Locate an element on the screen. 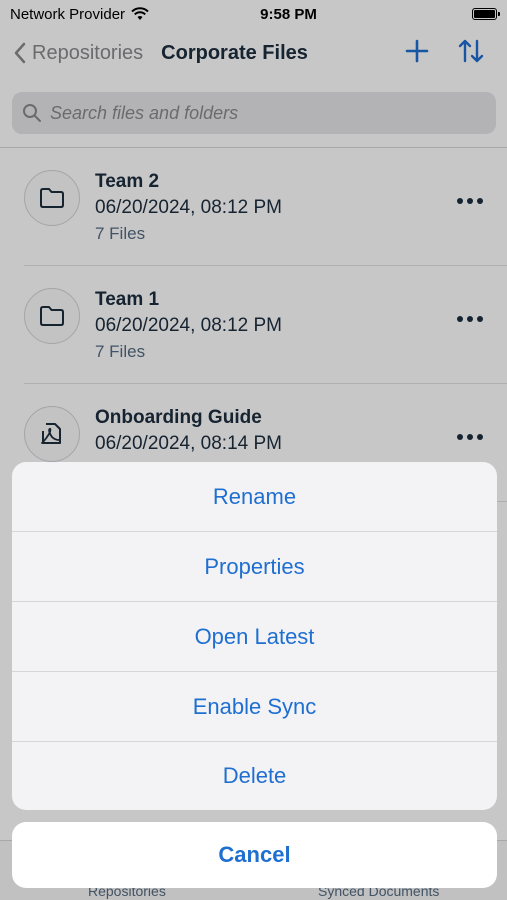 This screenshot has width=507, height=900. properties-button: Properties is located at coordinates (254, 567).